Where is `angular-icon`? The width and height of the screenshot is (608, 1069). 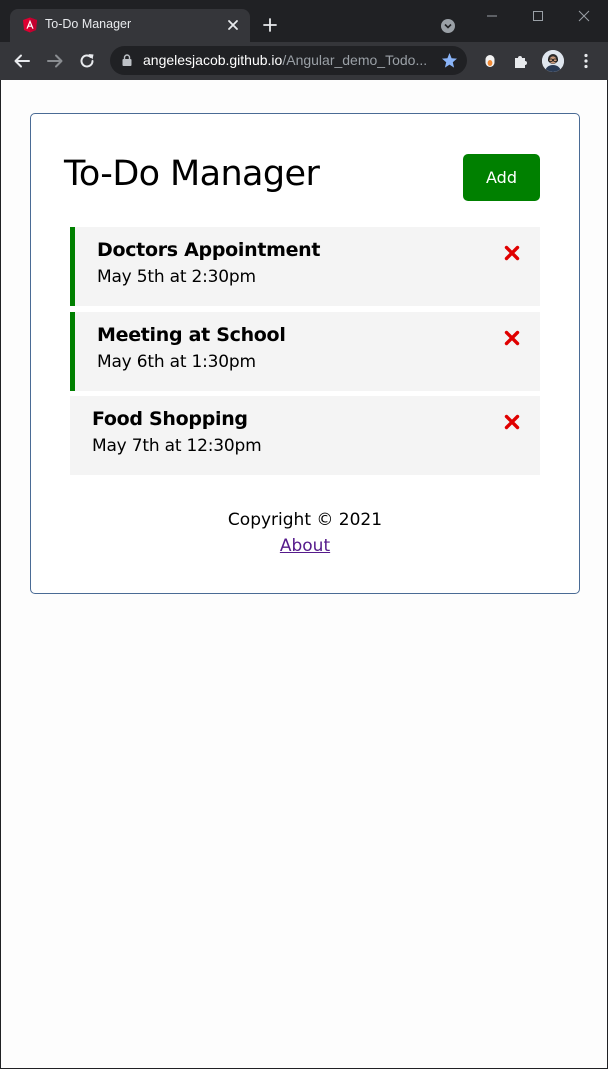 angular-icon is located at coordinates (30, 25).